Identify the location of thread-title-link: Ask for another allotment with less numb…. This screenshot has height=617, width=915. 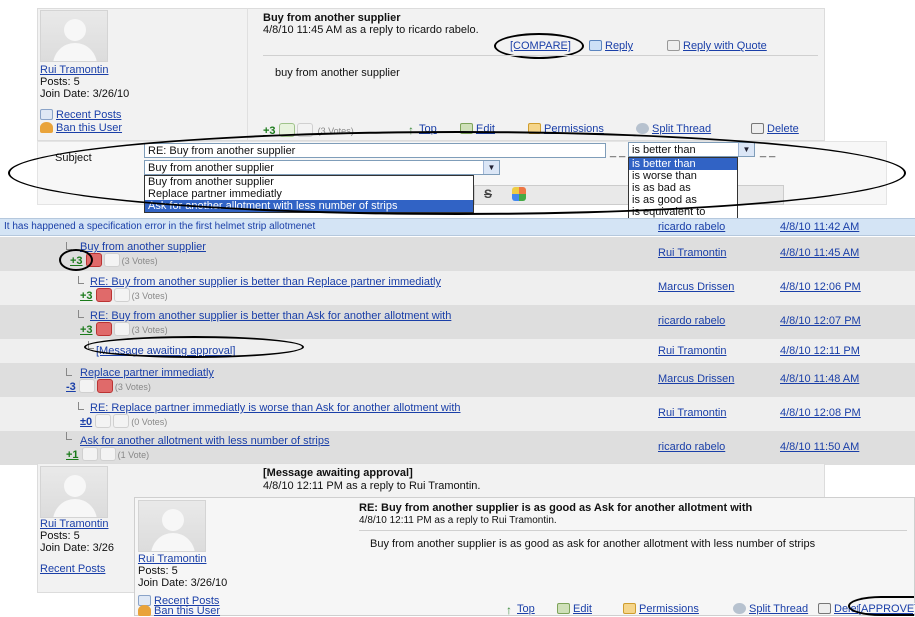
(204, 441).